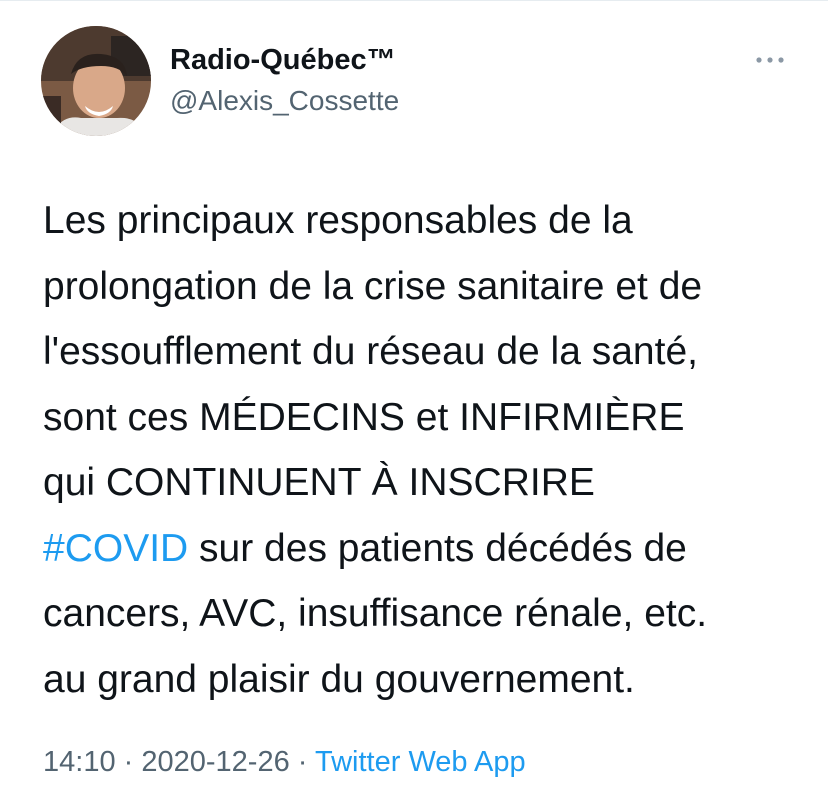  Describe the element at coordinates (375, 613) in the screenshot. I see `tweet-text-line: cancers, AVC, insuffisance rénale, etc.` at that location.